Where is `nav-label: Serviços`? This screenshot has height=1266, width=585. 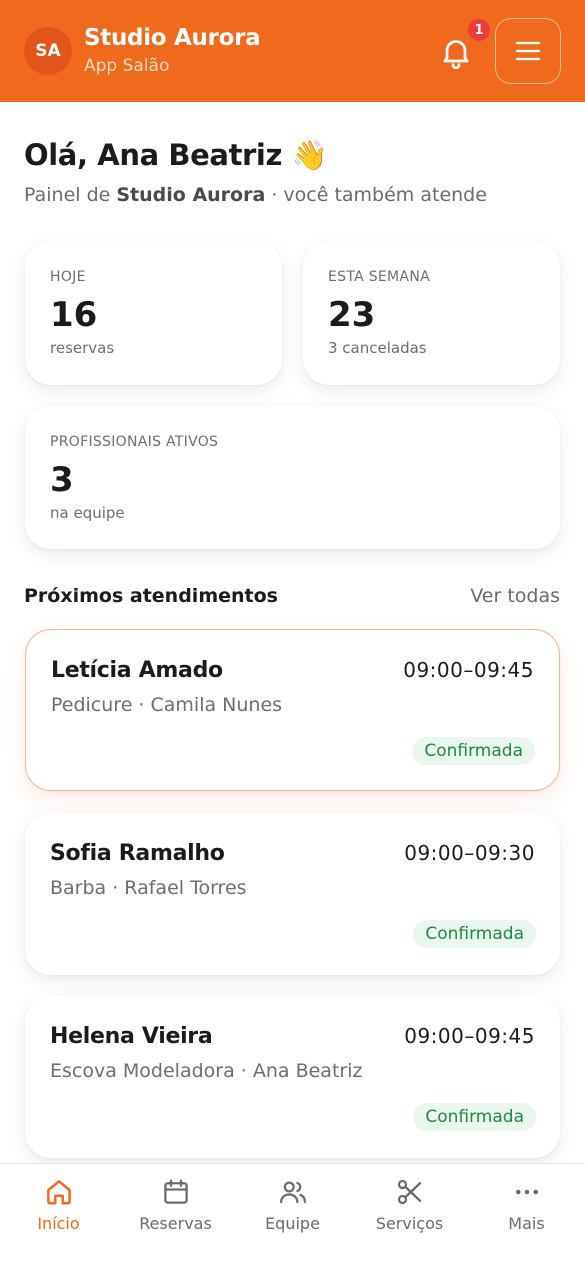
nav-label: Serviços is located at coordinates (409, 1223).